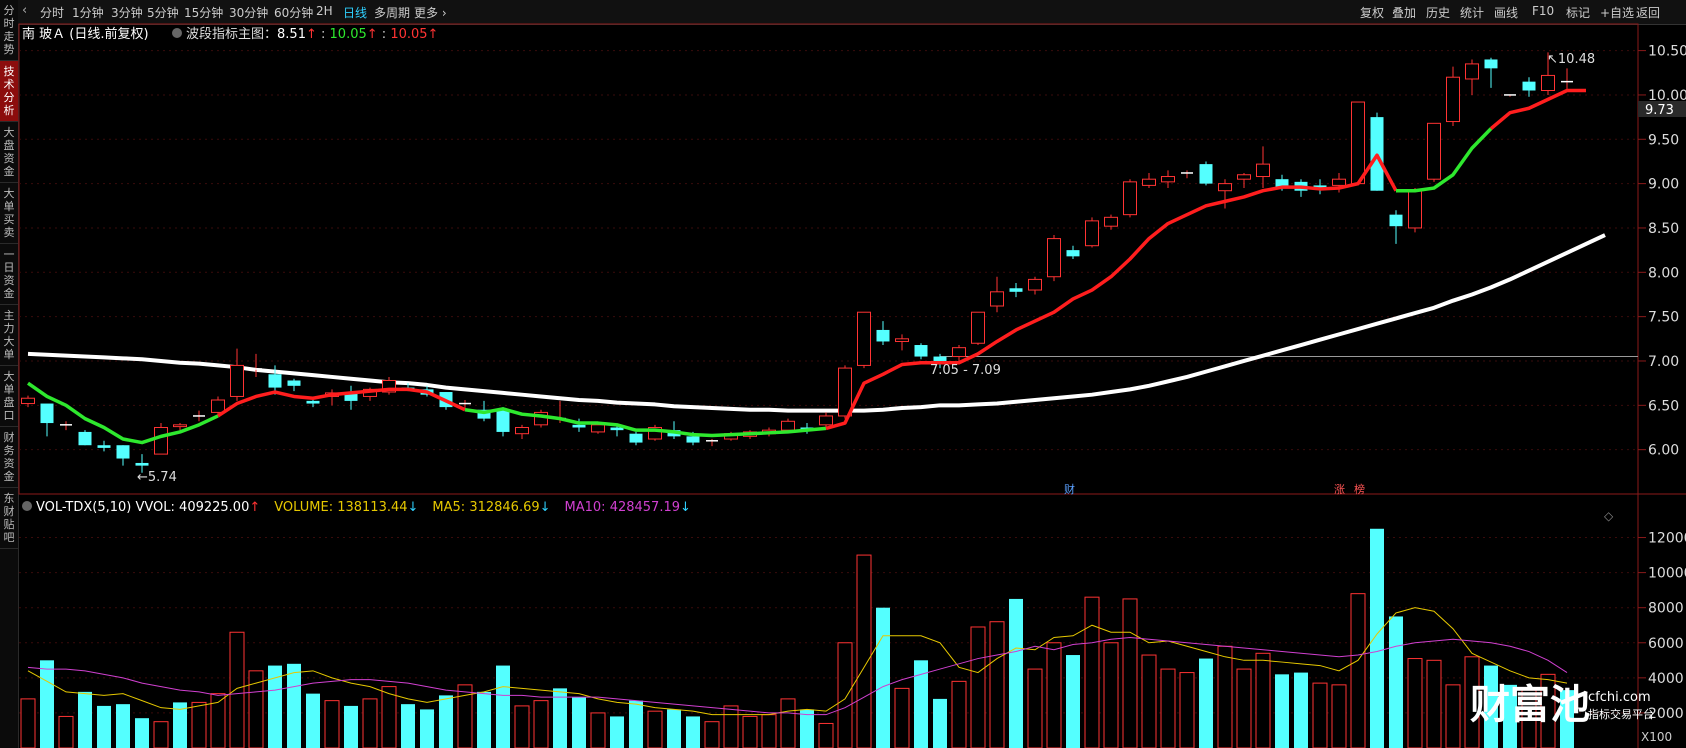 This screenshot has width=1686, height=748. What do you see at coordinates (1667, 539) in the screenshot?
I see `volume-tick-label: 12000` at bounding box center [1667, 539].